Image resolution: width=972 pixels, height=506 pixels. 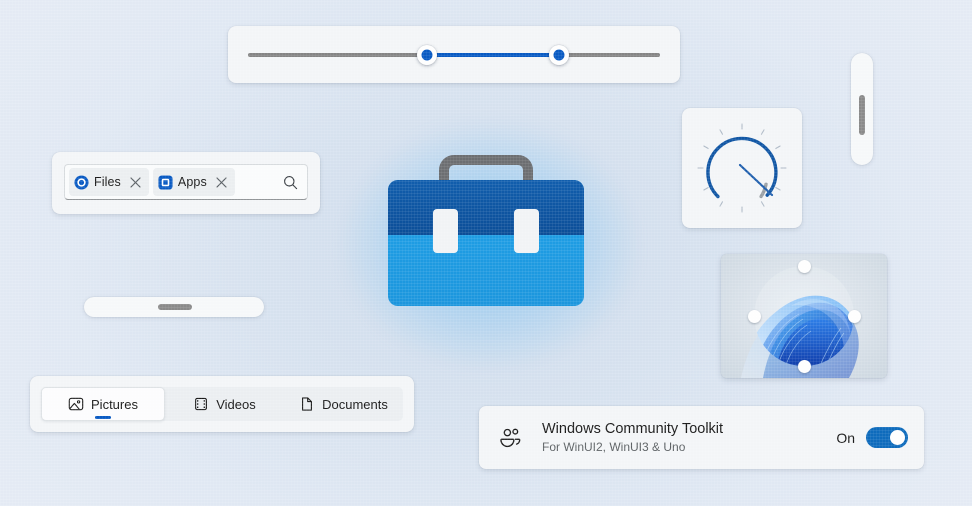 I want to click on token-box-card: Files Apps, so click(x=186, y=183).